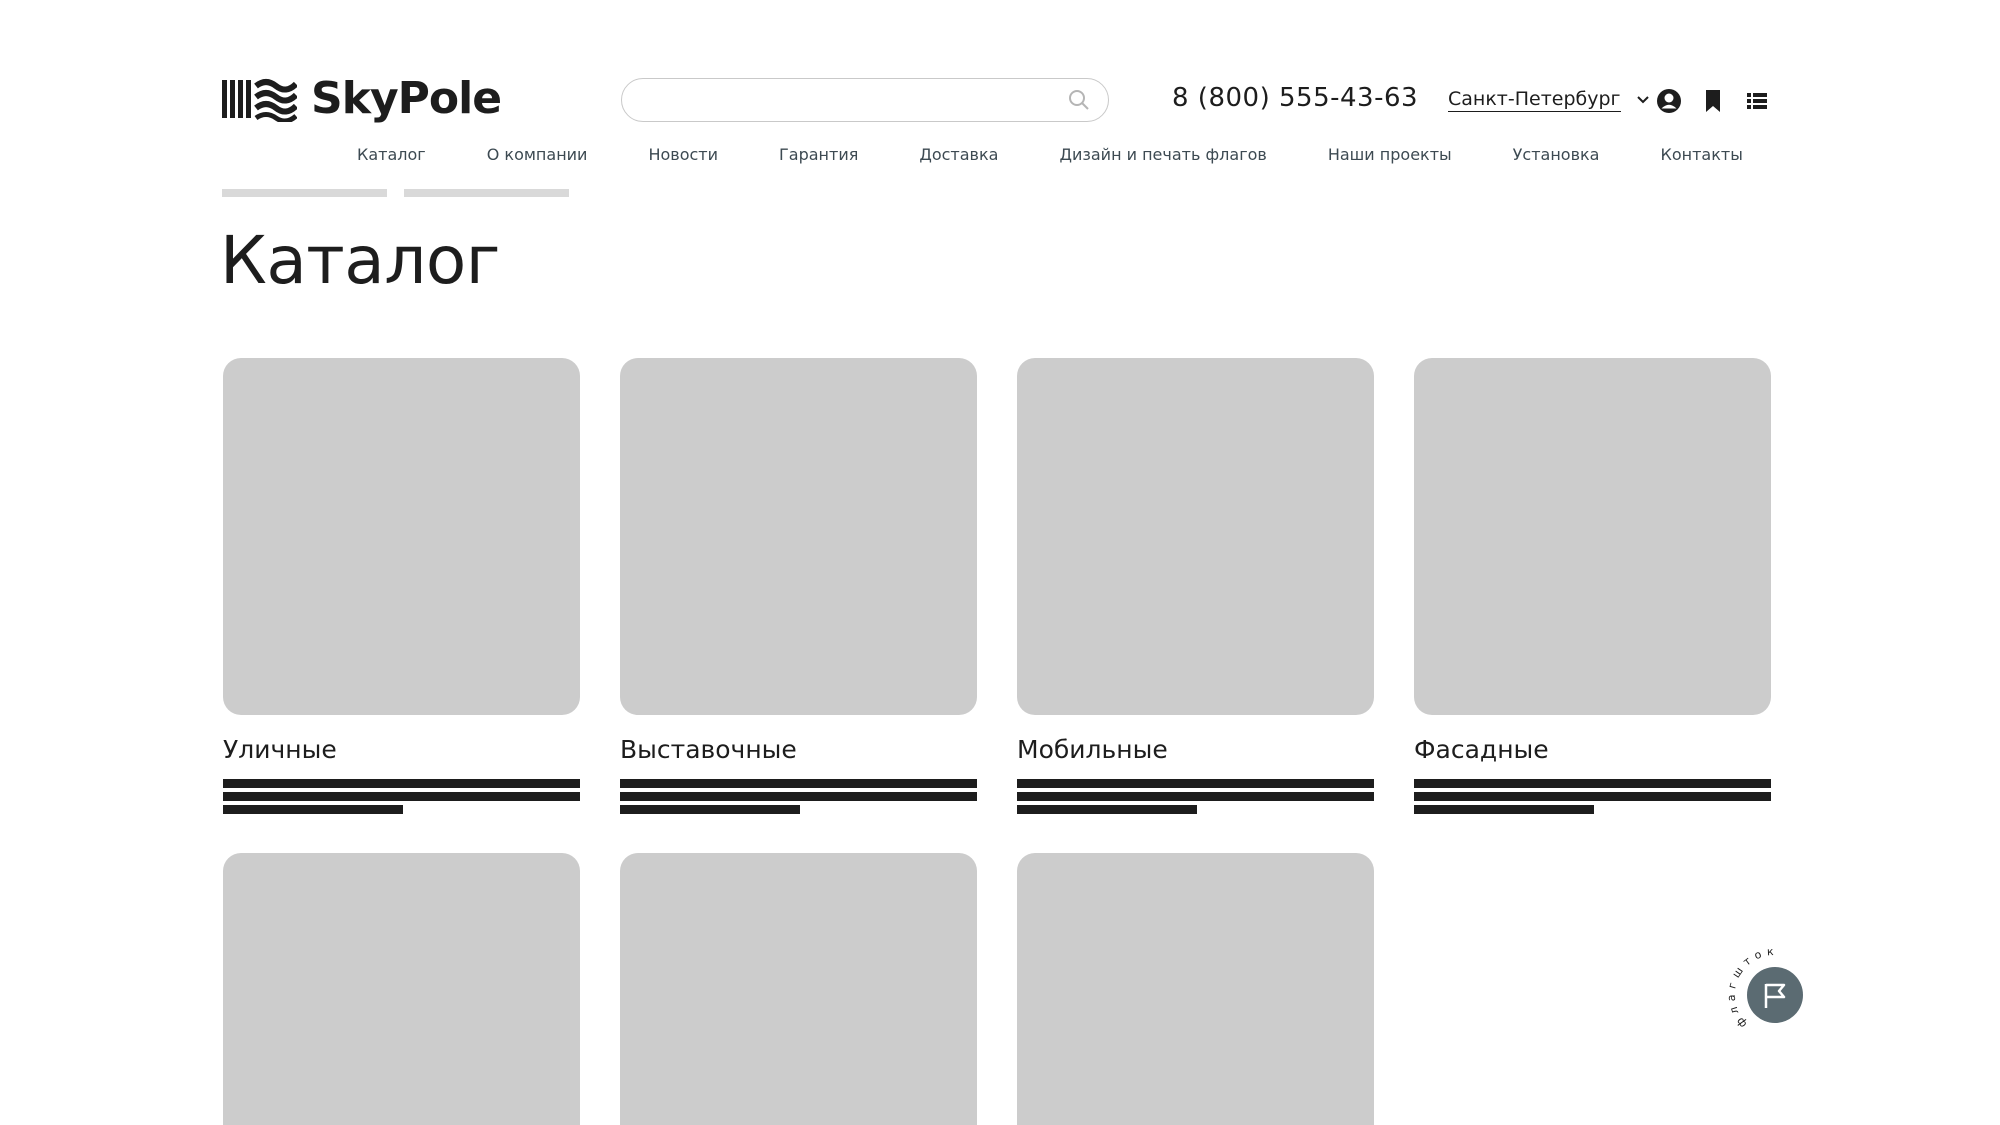 The height and width of the screenshot is (1125, 2000). Describe the element at coordinates (1669, 101) in the screenshot. I see `user-account-icon` at that location.